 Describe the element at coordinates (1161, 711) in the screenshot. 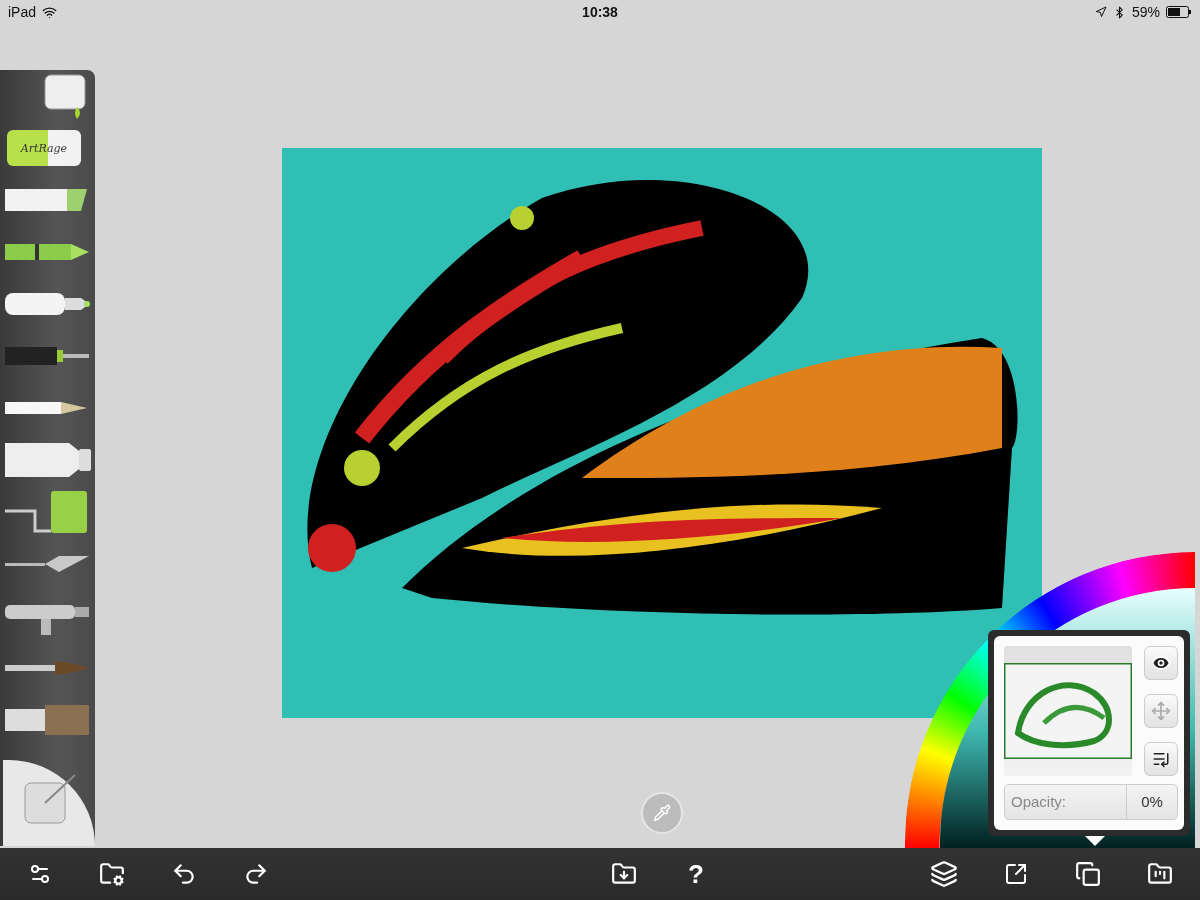

I see `move-arrows-icon` at that location.